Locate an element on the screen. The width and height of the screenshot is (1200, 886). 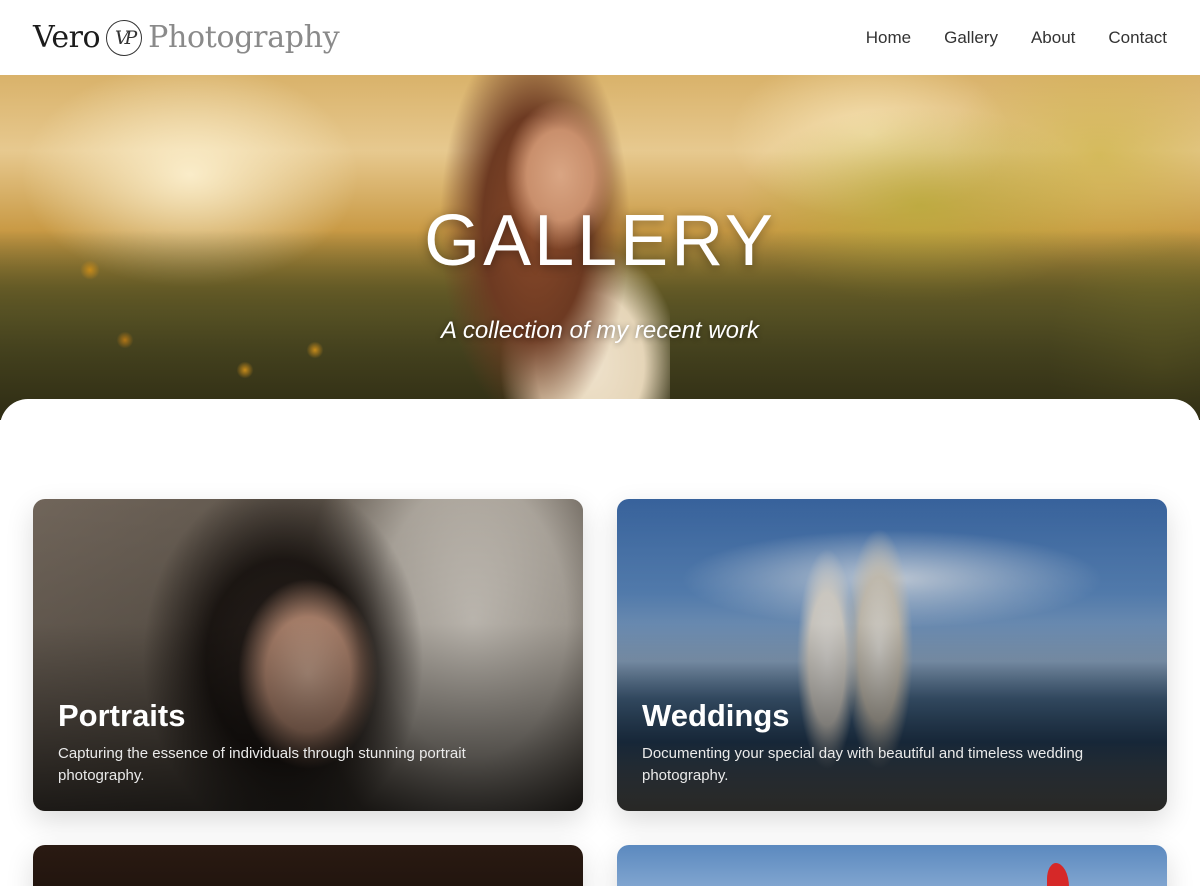
nav-contact-link: Contact is located at coordinates (1137, 38).